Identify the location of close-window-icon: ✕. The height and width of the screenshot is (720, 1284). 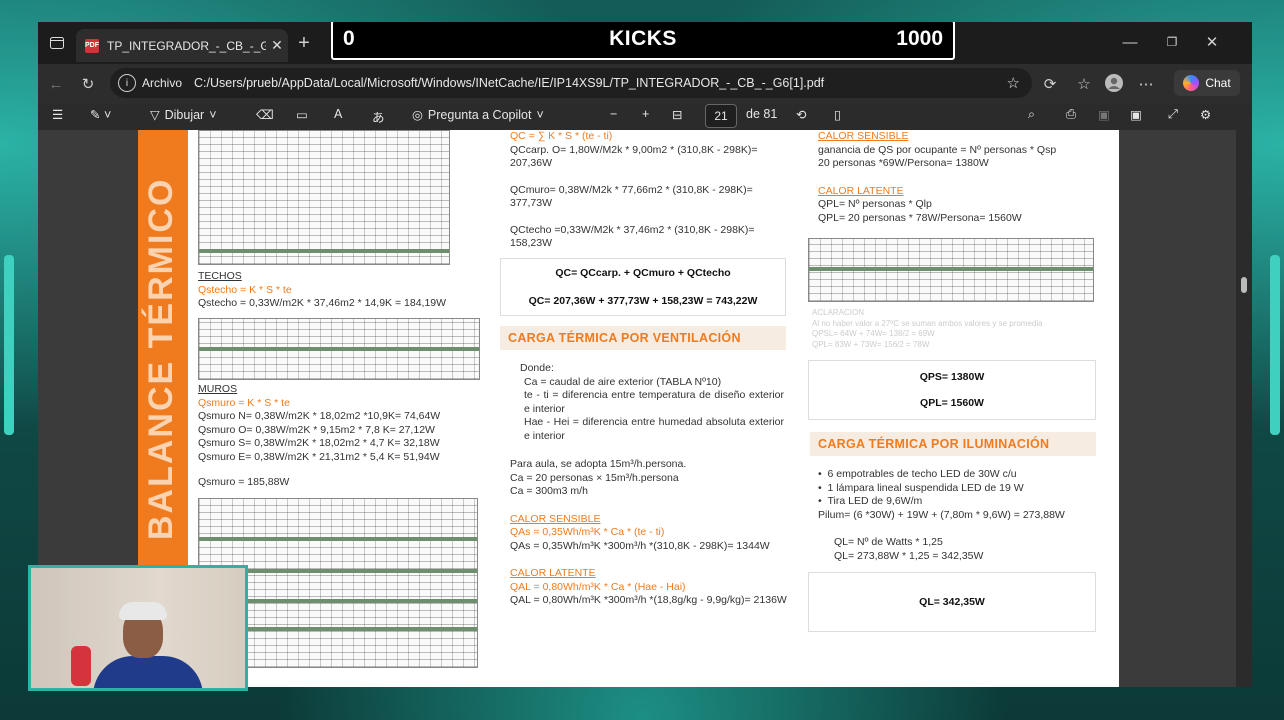
(1212, 42).